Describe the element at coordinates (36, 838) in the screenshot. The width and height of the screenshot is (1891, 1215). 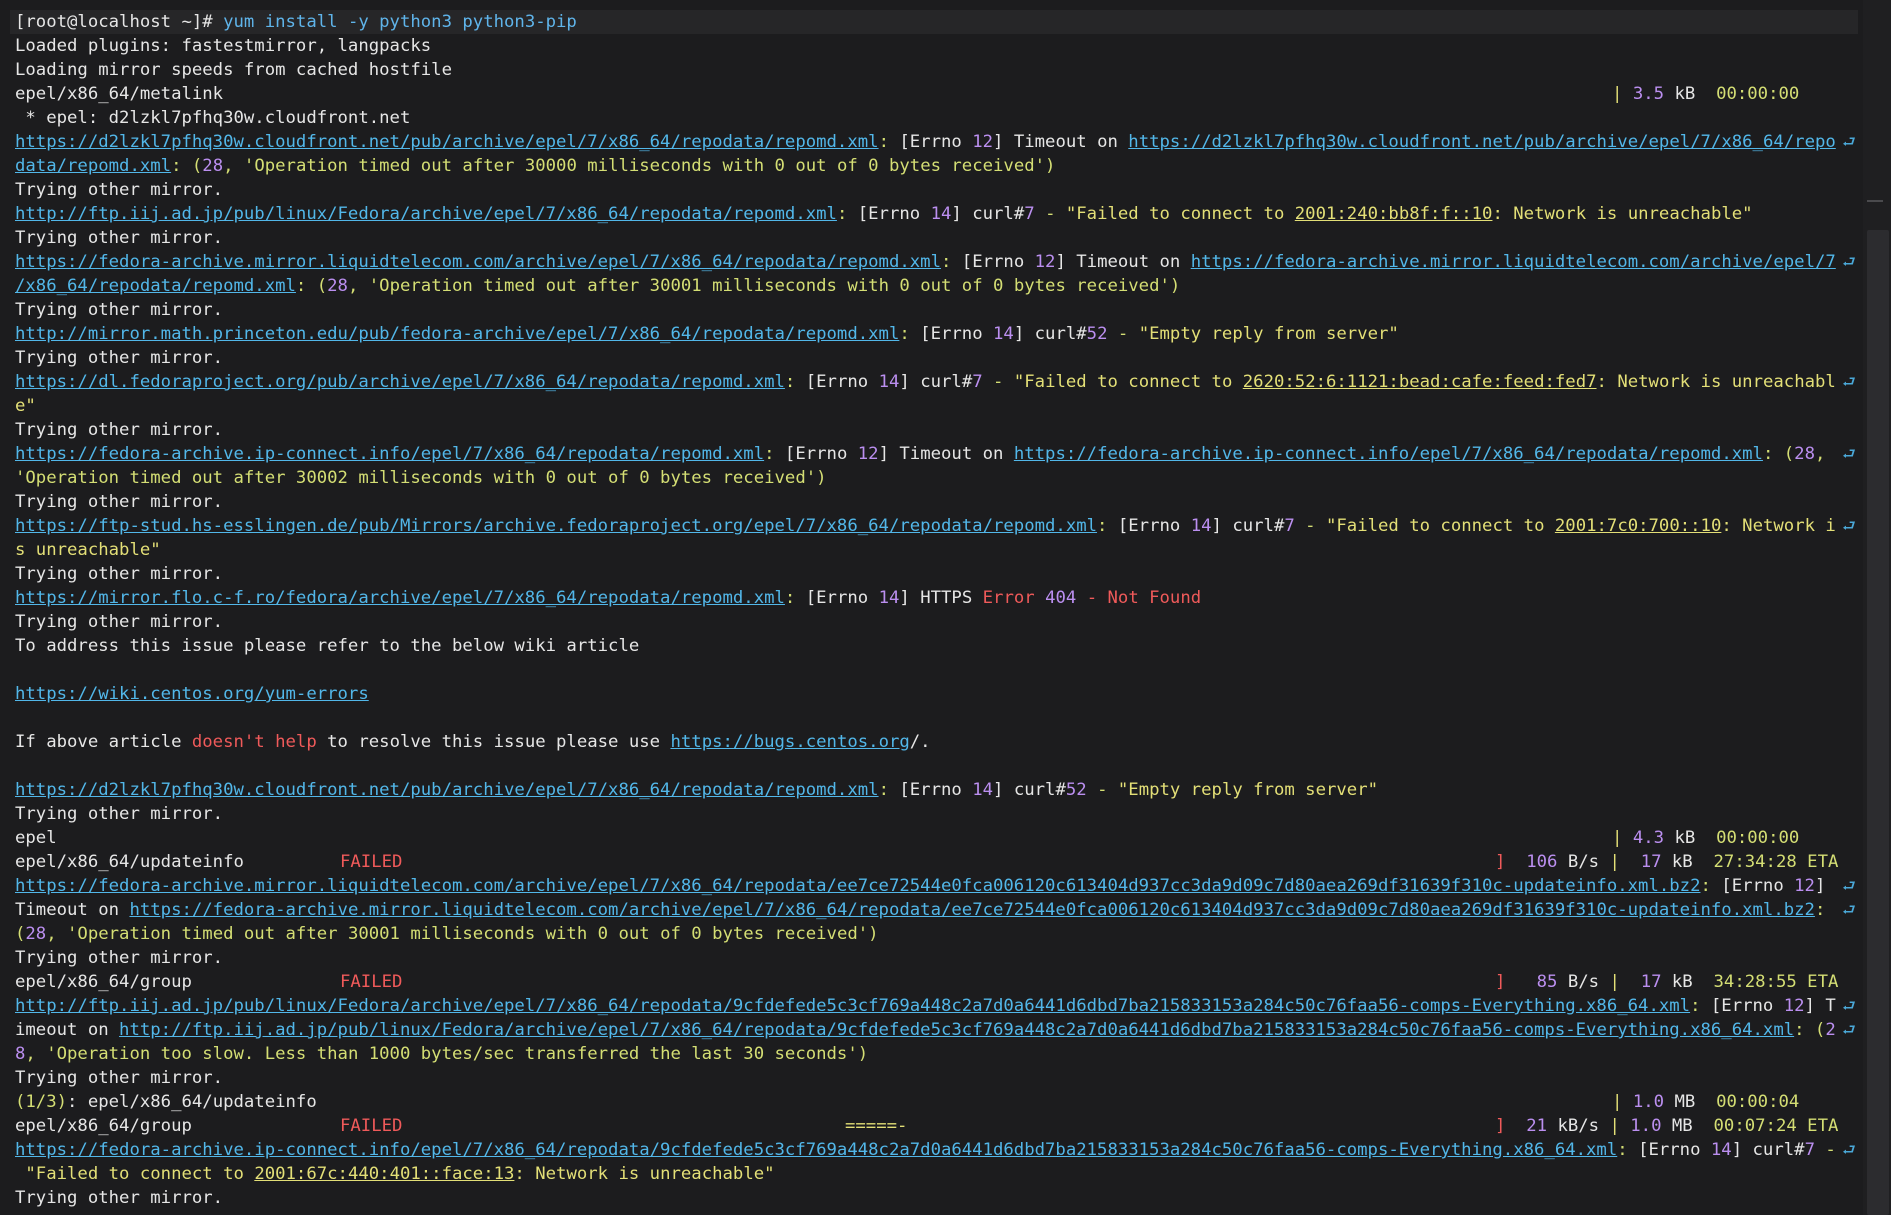
I see `output-line: epel` at that location.